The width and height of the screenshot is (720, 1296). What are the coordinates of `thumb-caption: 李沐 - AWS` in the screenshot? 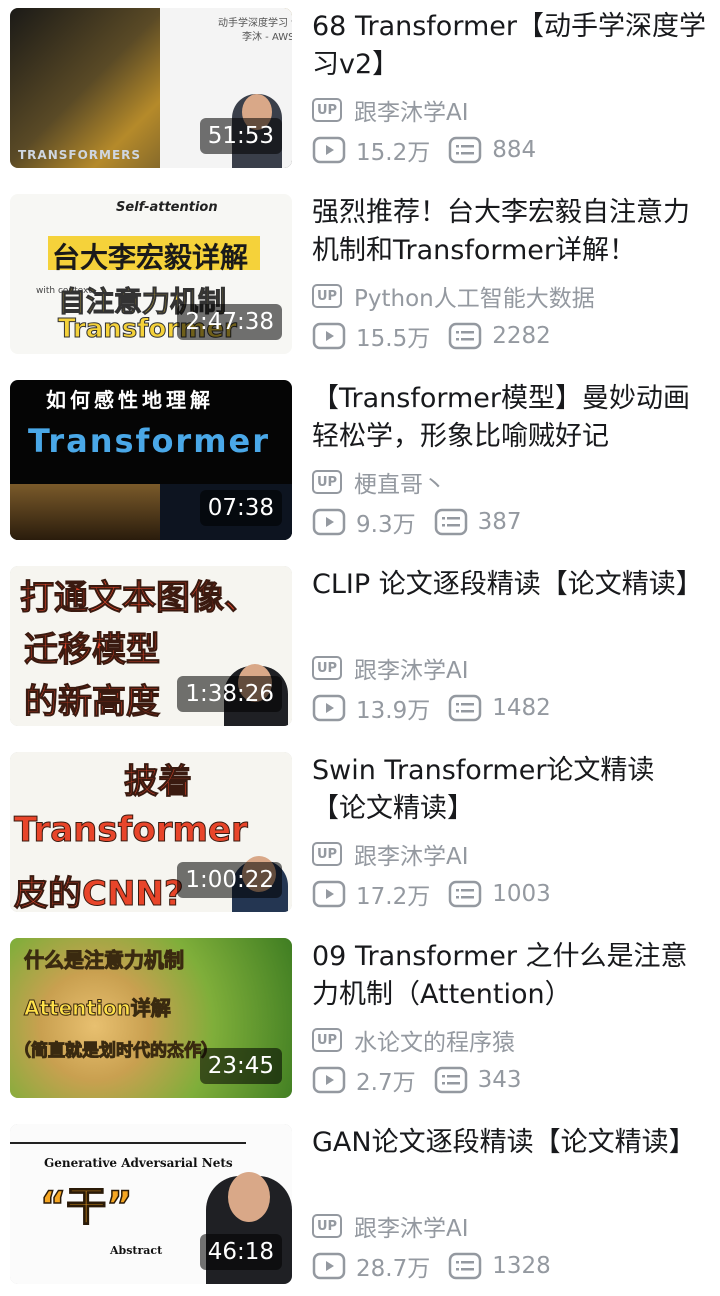 It's located at (267, 37).